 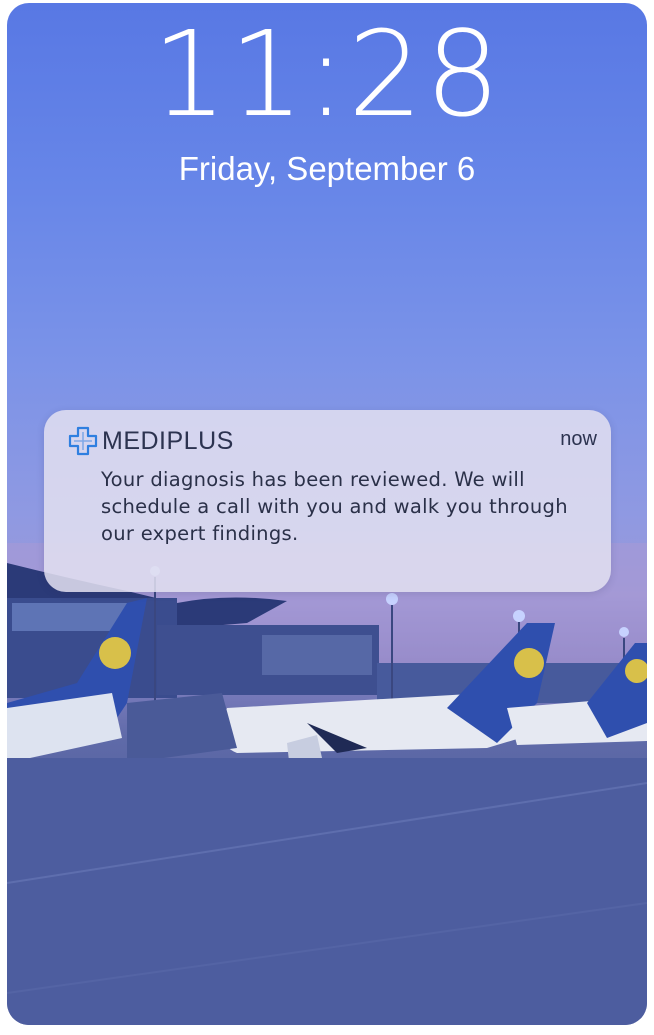 What do you see at coordinates (578, 439) in the screenshot?
I see `notification-timestamp: now` at bounding box center [578, 439].